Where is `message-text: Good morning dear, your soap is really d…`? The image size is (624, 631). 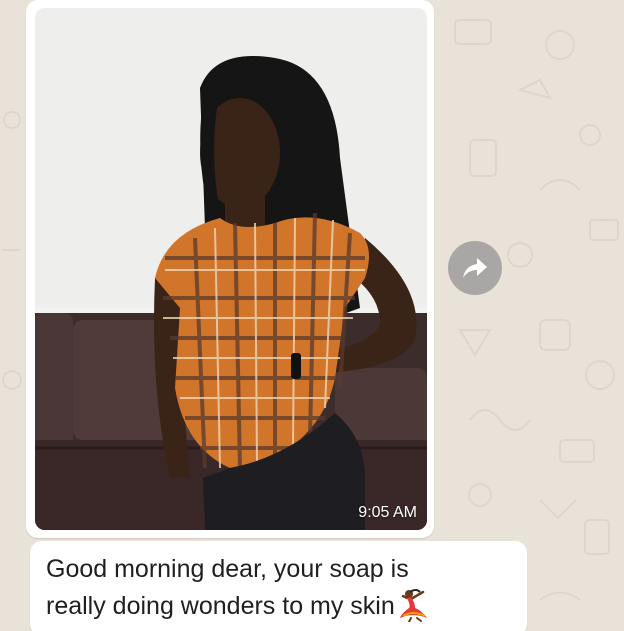
message-text: Good morning dear, your soap is really d… is located at coordinates (256, 588).